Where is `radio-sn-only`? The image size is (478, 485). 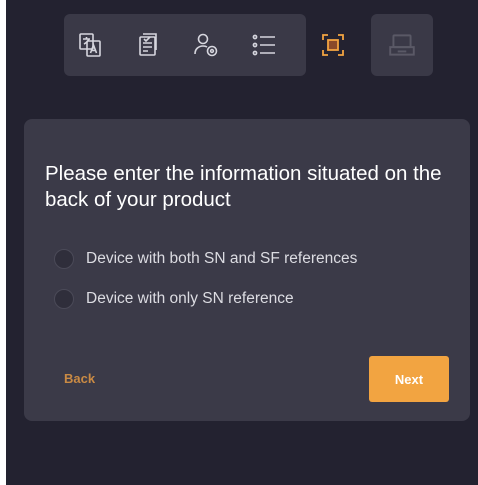 radio-sn-only is located at coordinates (64, 299).